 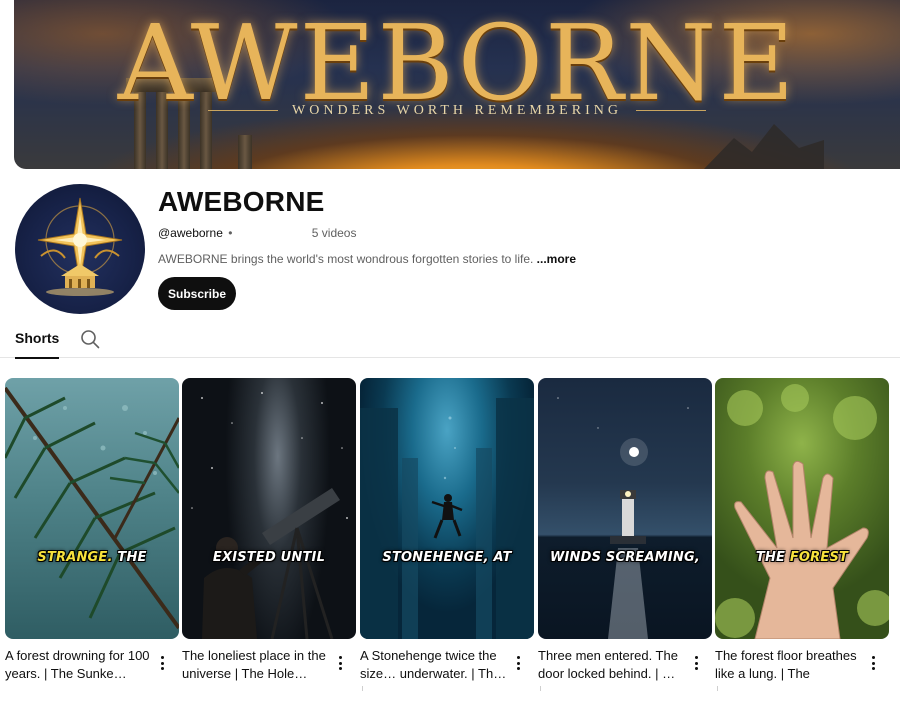 I want to click on broken-column, so click(x=245, y=152).